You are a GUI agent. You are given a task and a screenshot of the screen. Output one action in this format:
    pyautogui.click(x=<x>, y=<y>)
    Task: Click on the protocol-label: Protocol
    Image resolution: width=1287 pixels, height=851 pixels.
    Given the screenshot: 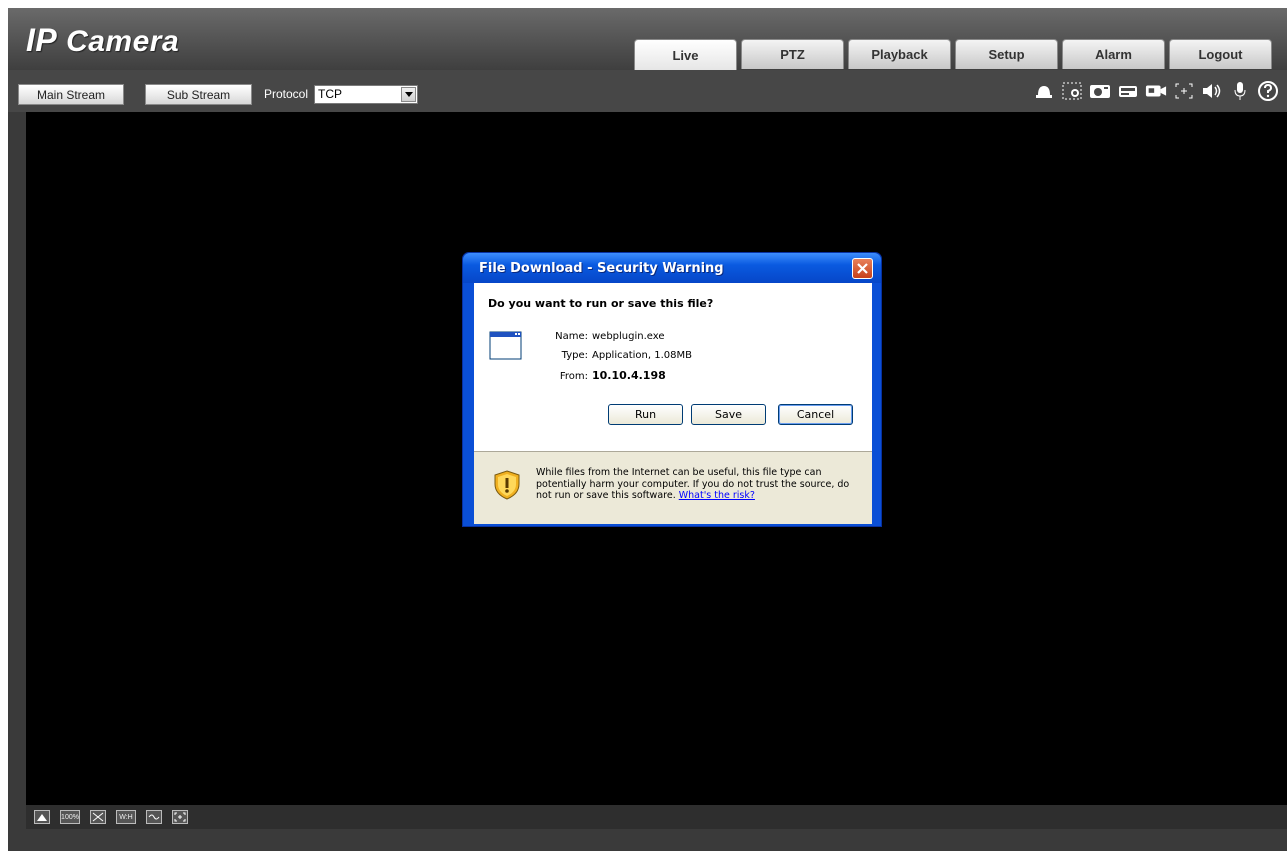 What is the action you would take?
    pyautogui.click(x=286, y=94)
    